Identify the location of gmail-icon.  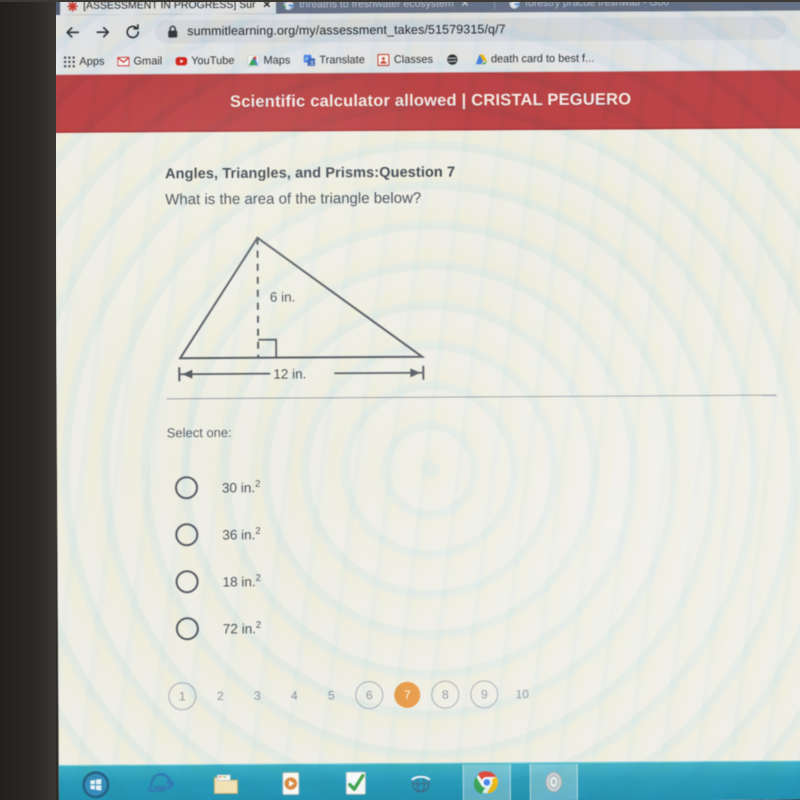
(123, 61).